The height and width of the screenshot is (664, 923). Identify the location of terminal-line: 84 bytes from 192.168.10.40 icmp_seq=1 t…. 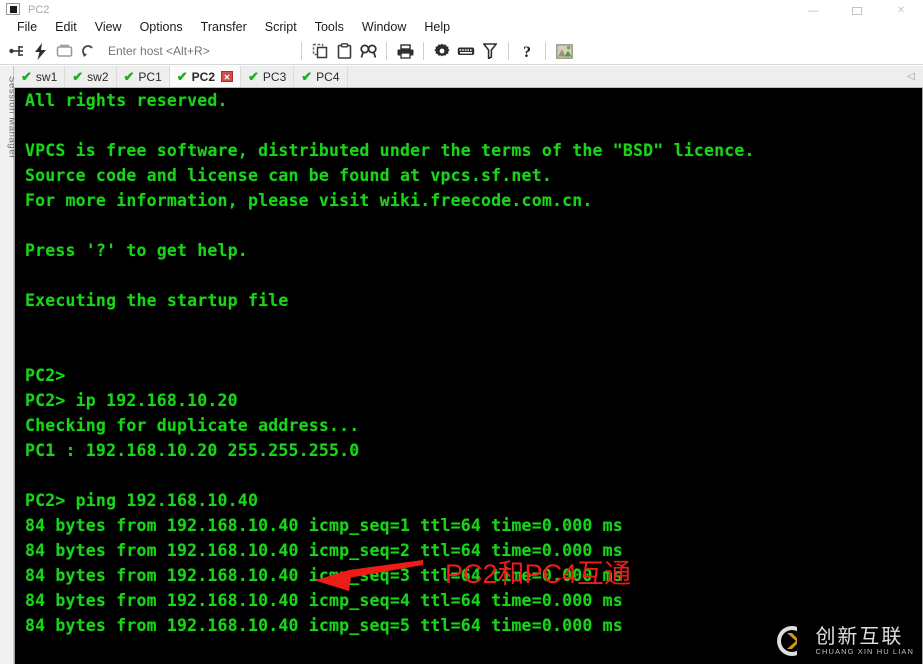
(324, 525).